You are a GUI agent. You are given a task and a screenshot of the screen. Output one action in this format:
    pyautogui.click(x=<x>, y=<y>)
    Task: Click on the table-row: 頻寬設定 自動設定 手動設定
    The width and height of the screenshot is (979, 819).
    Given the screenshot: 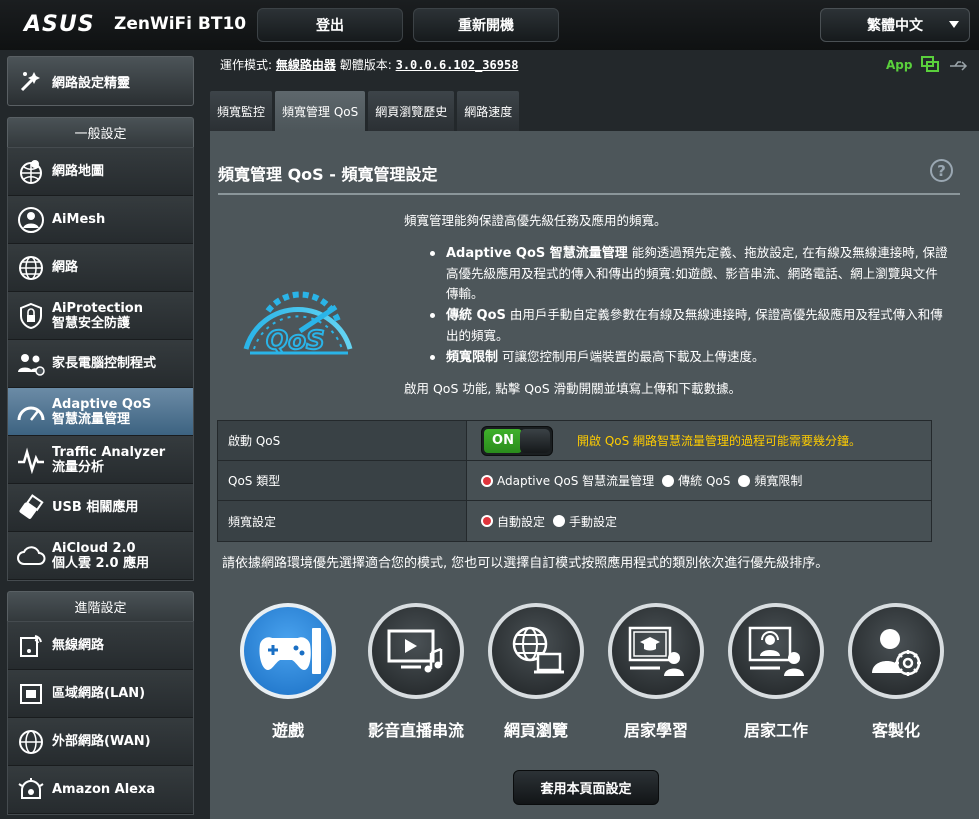 What is the action you would take?
    pyautogui.click(x=574, y=521)
    